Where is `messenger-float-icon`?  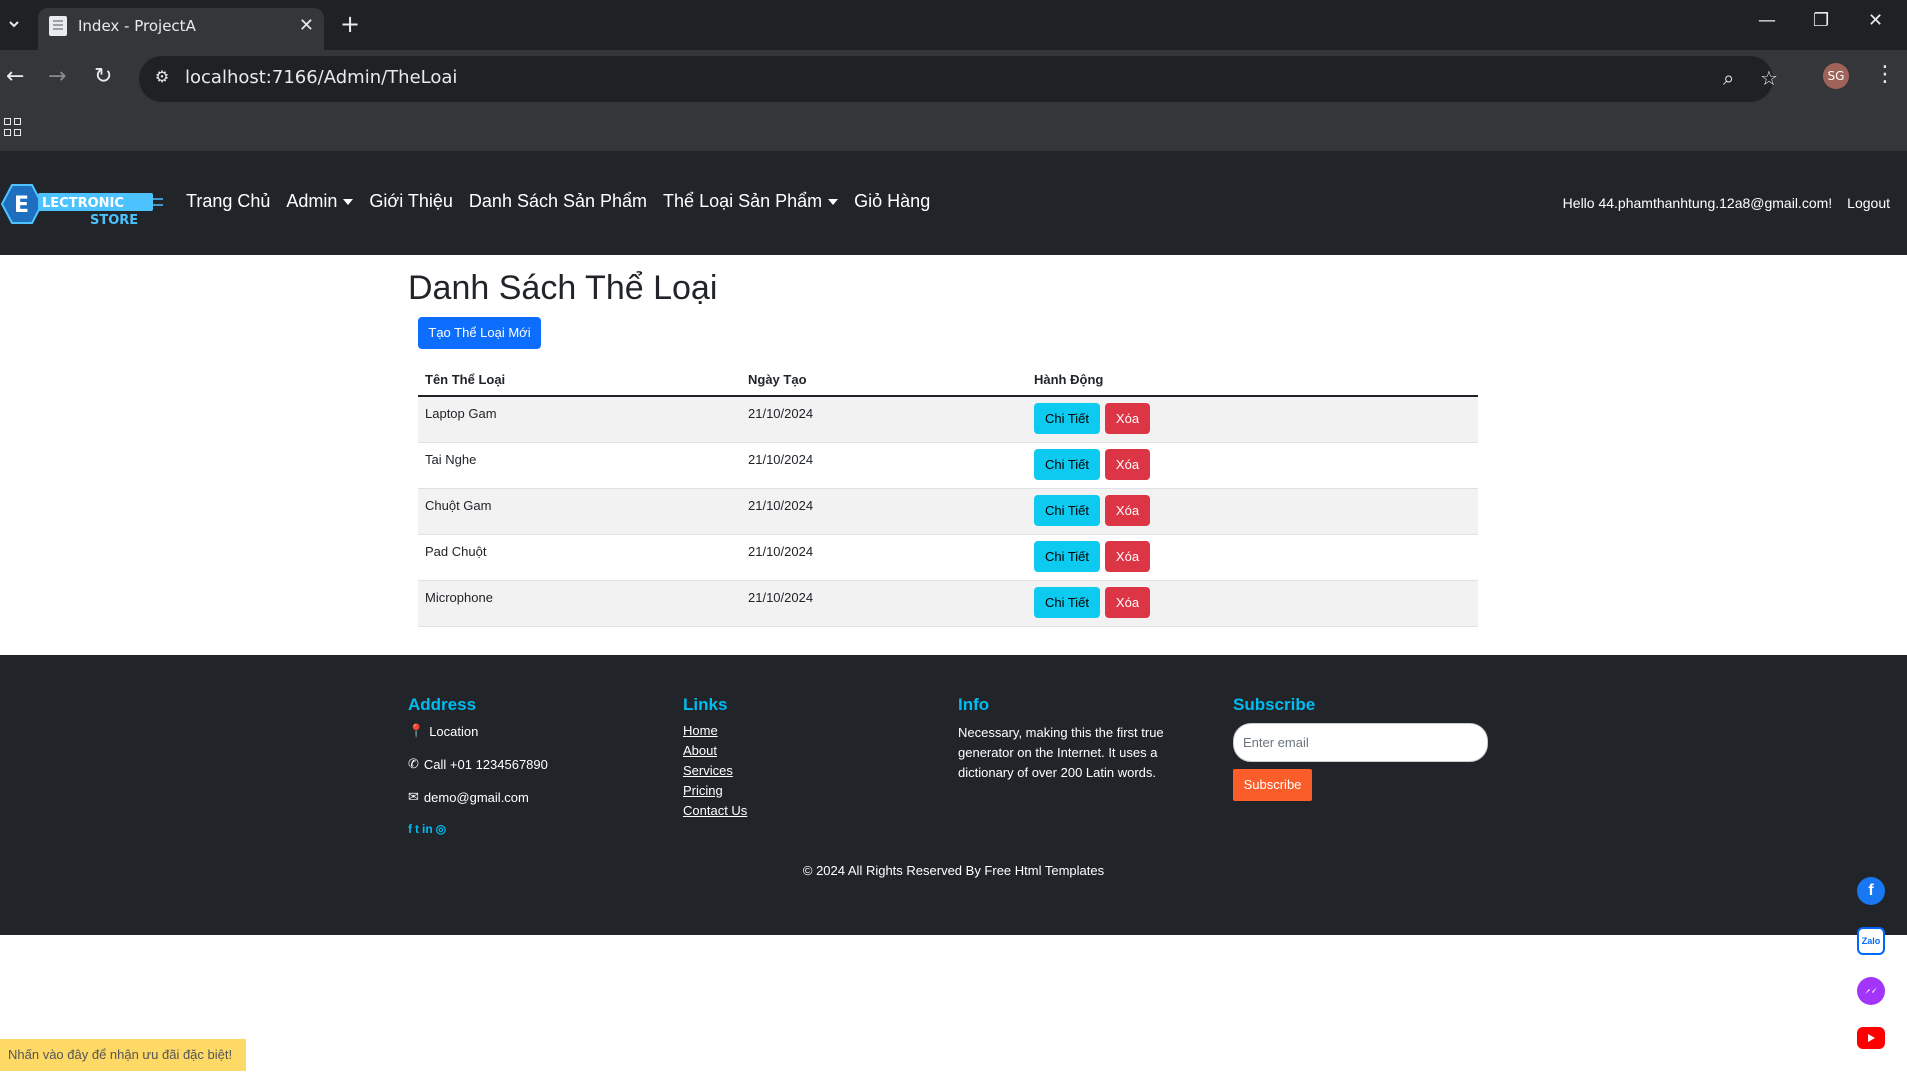 messenger-float-icon is located at coordinates (1871, 991).